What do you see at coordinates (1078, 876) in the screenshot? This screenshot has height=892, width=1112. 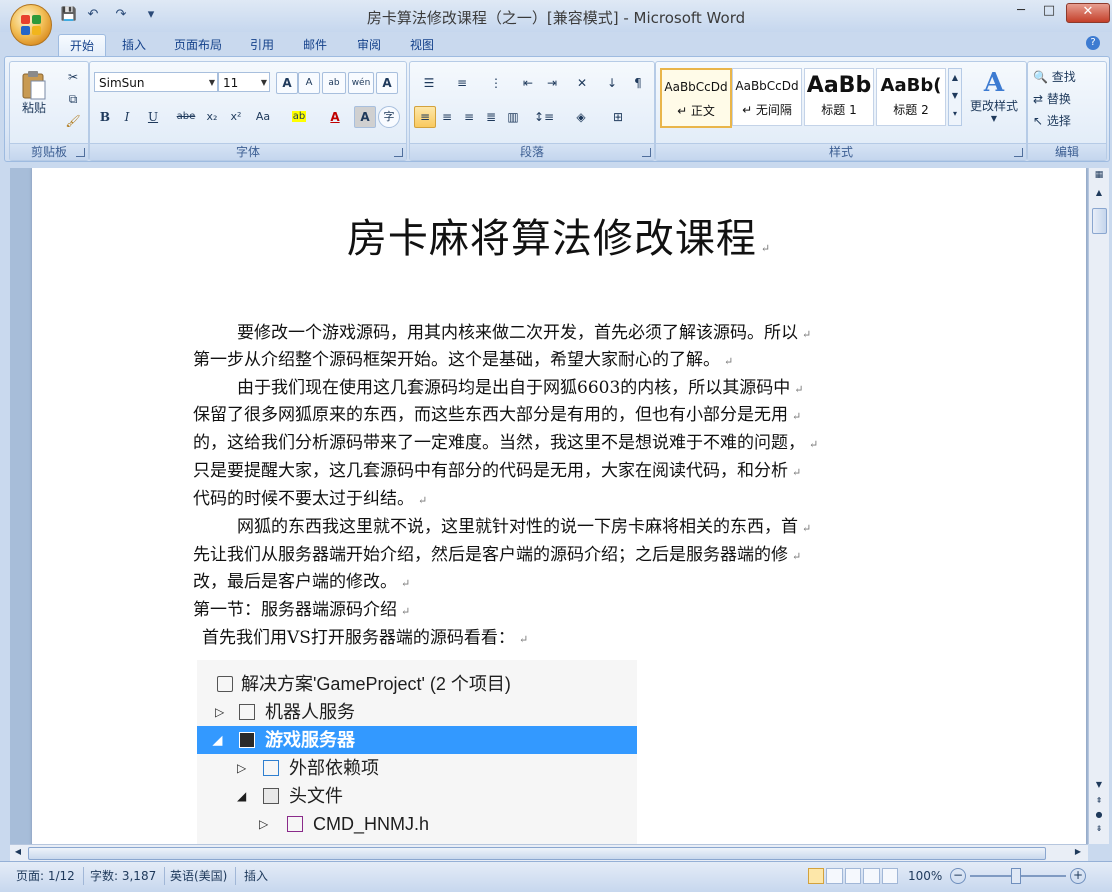 I see `zoom-in-icon: +` at bounding box center [1078, 876].